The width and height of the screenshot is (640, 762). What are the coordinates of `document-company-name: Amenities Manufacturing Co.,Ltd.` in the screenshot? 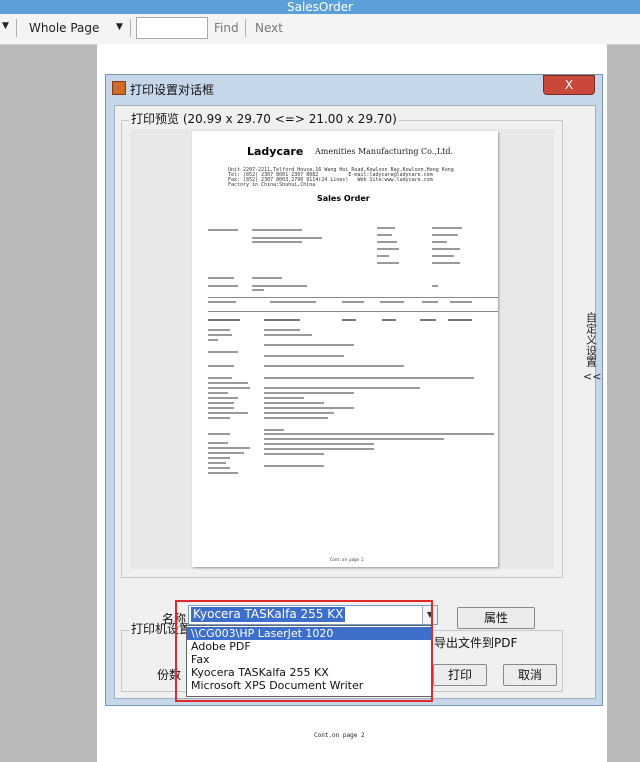 It's located at (384, 151).